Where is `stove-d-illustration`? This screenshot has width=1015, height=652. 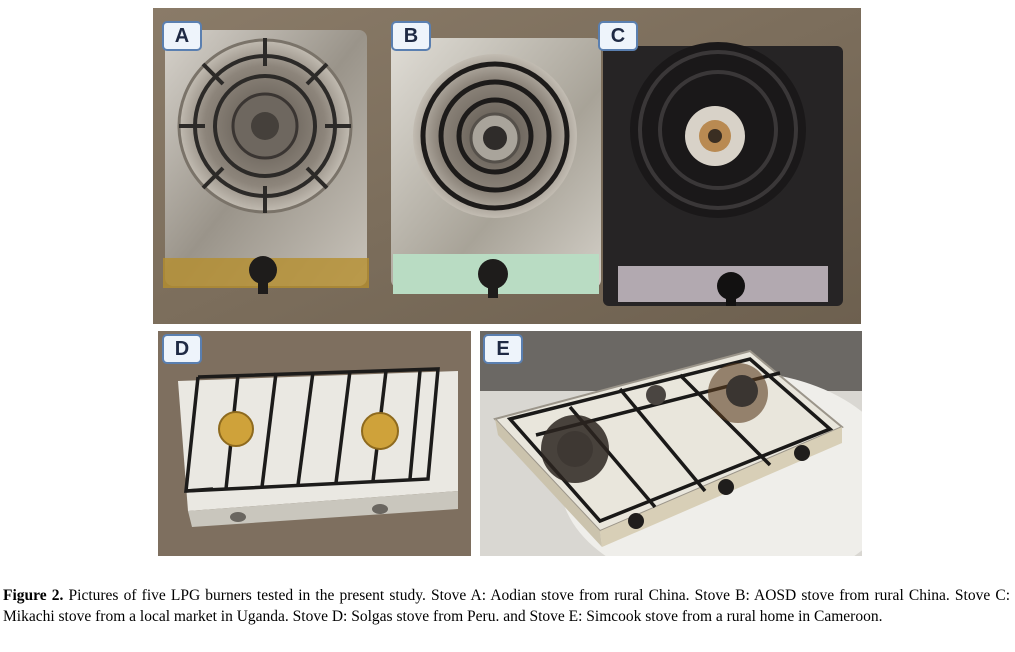
stove-d-illustration is located at coordinates (314, 443).